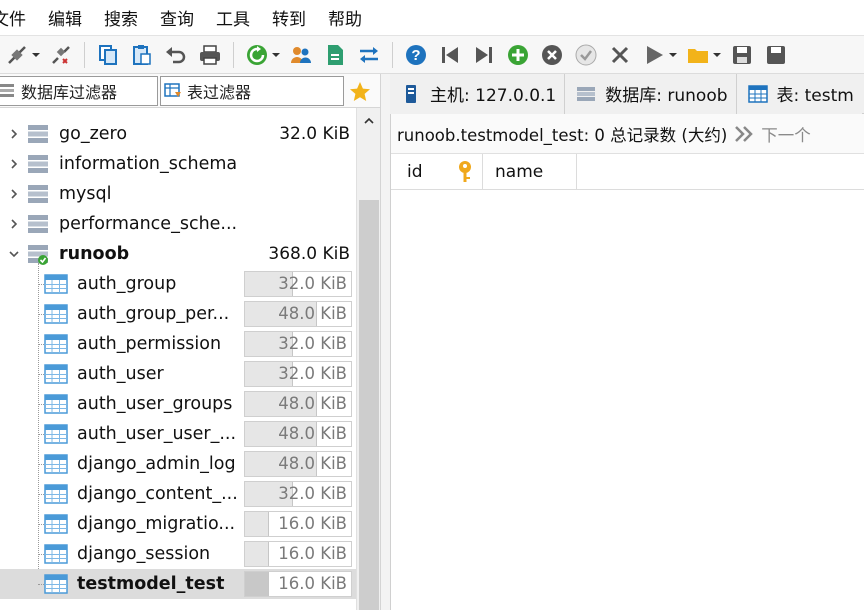 The image size is (864, 610). I want to click on tree-db-1: information_schema, so click(178, 164).